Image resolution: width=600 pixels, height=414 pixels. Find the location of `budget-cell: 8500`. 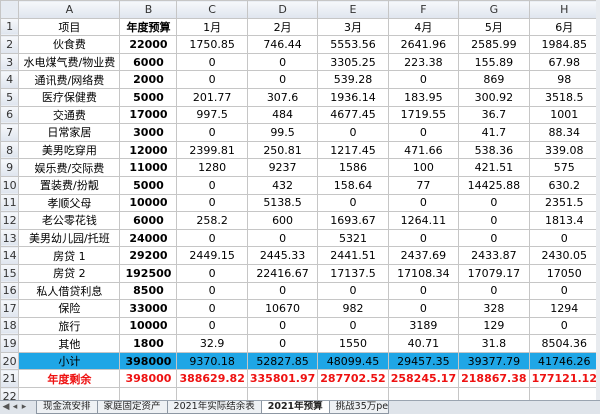

budget-cell: 8500 is located at coordinates (148, 291).